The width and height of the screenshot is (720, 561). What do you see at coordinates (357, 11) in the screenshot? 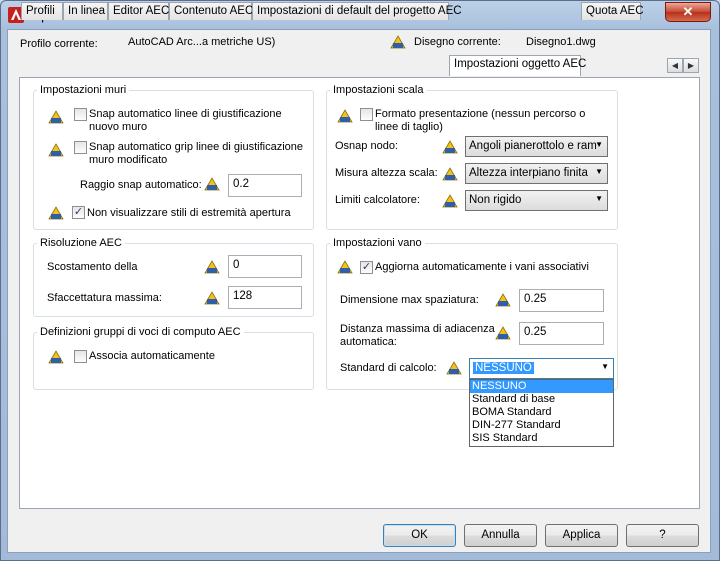
I see `tab-impostazioni-default-progetto: Impostazioni di default del progetto AEC` at bounding box center [357, 11].